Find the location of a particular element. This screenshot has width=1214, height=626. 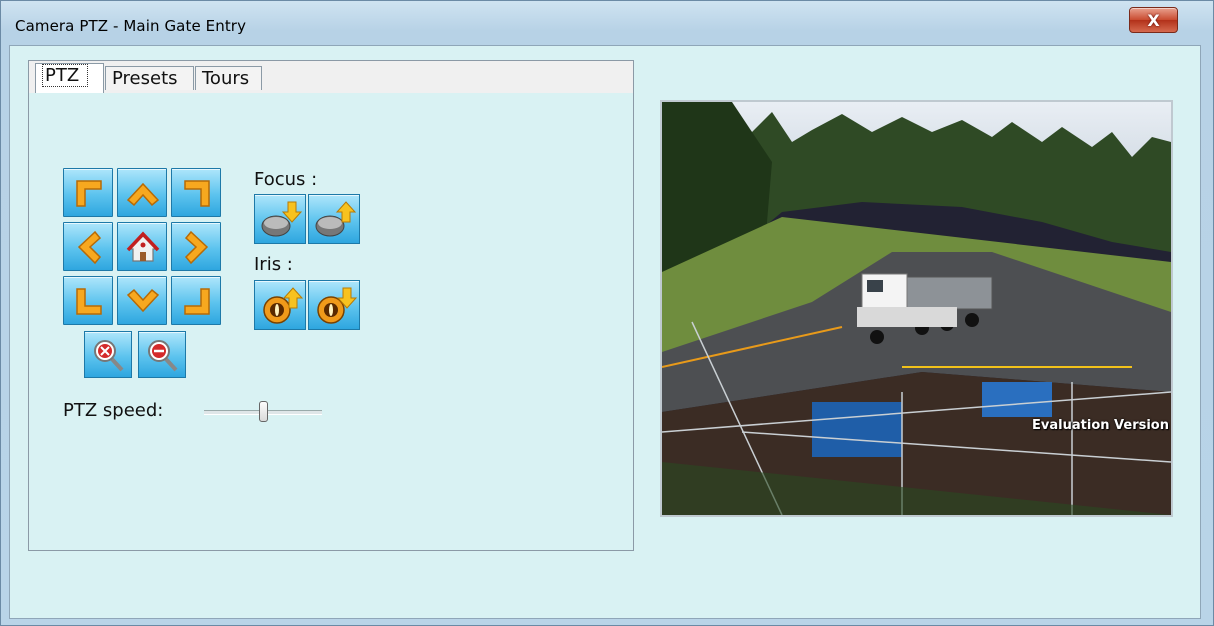

iris-open-button is located at coordinates (280, 305).